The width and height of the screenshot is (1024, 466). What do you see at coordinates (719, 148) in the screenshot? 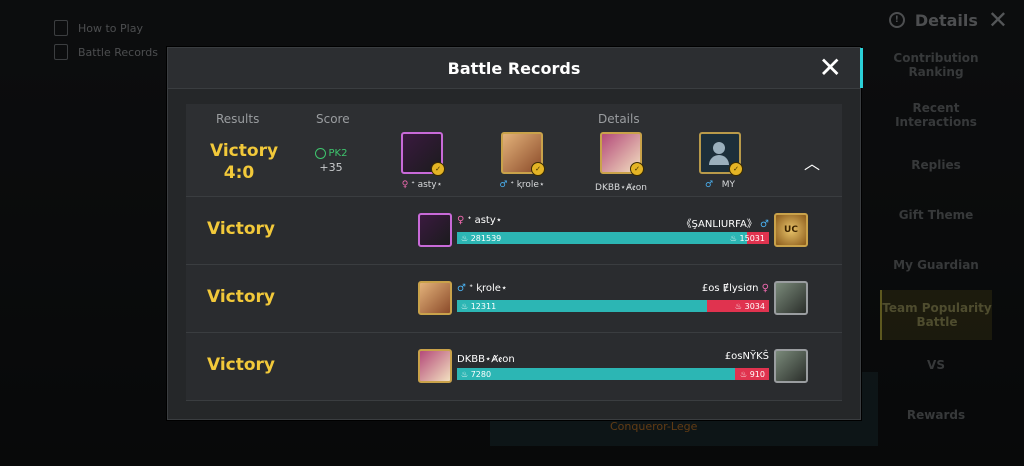
I see `person-icon` at bounding box center [719, 148].